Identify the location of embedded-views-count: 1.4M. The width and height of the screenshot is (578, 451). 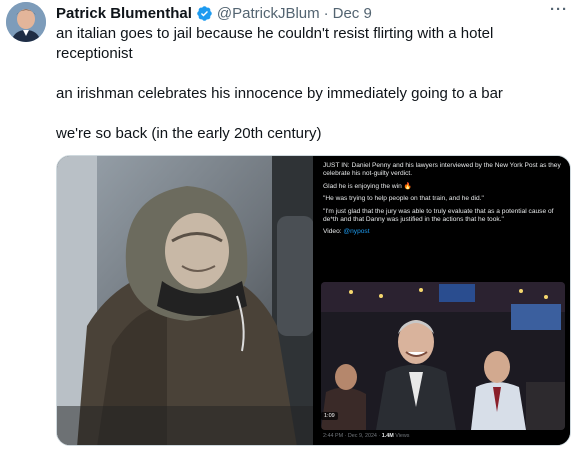
(387, 436).